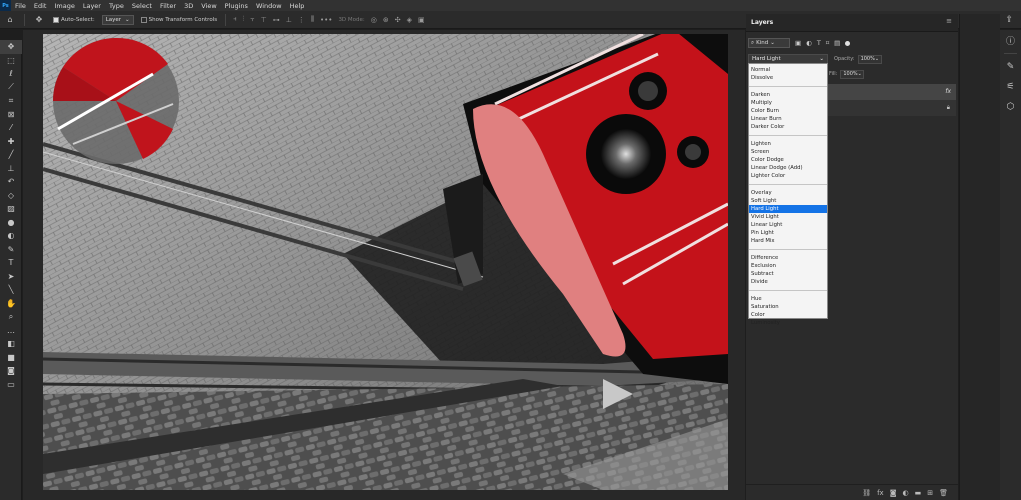  Describe the element at coordinates (809, 43) in the screenshot. I see `adjustment-filter-icon: ◐` at that location.